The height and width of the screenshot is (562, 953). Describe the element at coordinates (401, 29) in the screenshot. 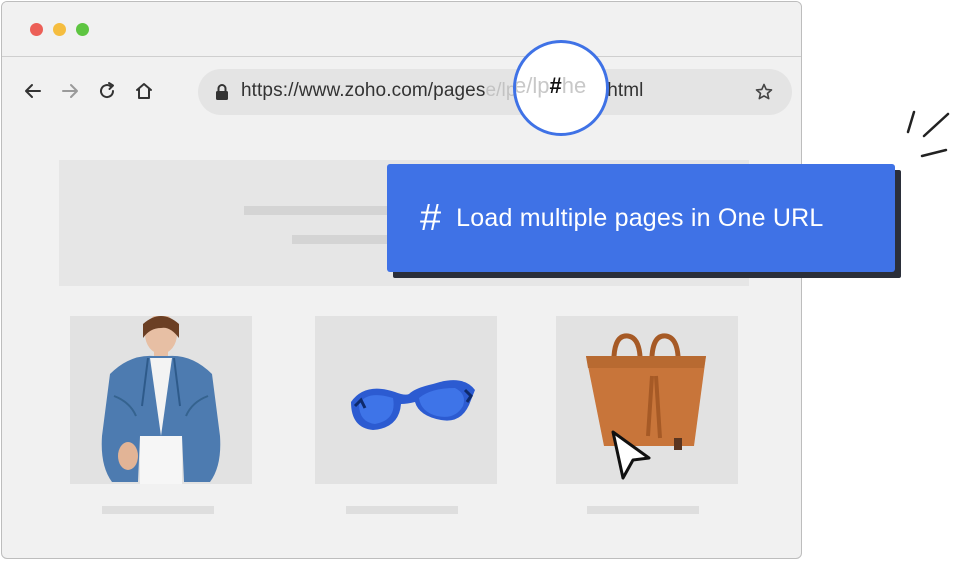

I see `title-bar` at that location.